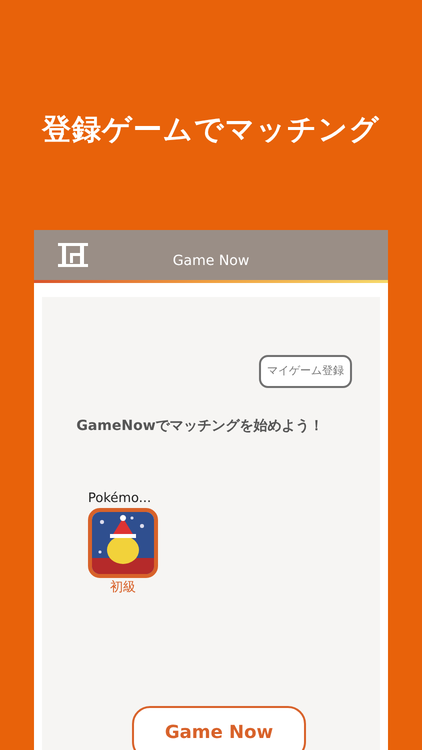  I want to click on game-now-button: Game Now, so click(219, 728).